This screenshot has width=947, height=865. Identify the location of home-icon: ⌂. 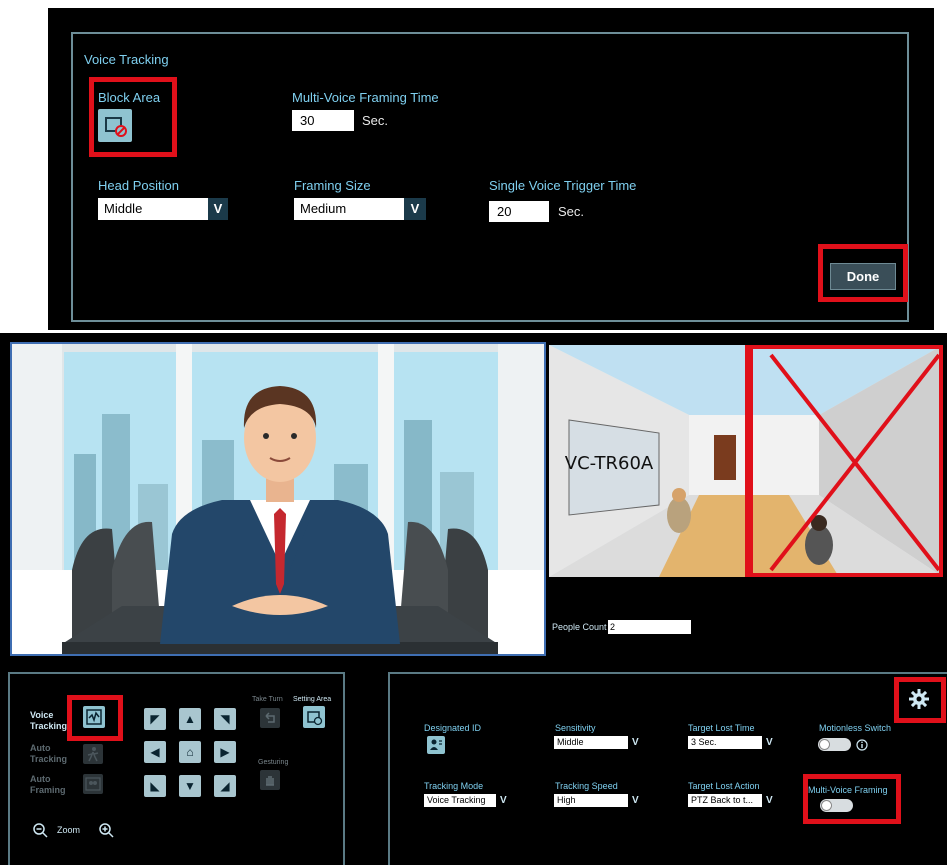
(190, 752).